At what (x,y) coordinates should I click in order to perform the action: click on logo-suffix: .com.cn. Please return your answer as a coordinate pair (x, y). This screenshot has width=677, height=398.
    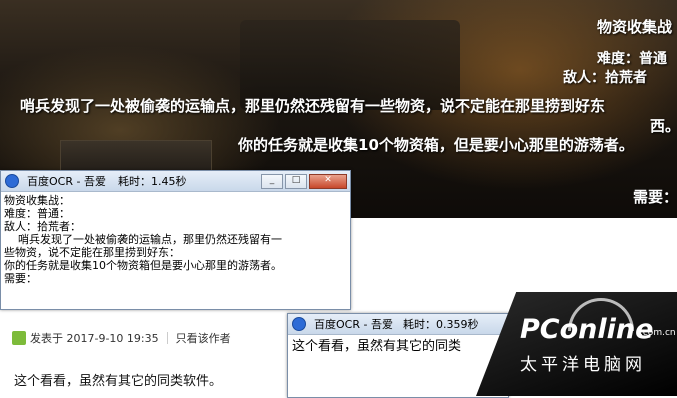
    Looking at the image, I should click on (658, 333).